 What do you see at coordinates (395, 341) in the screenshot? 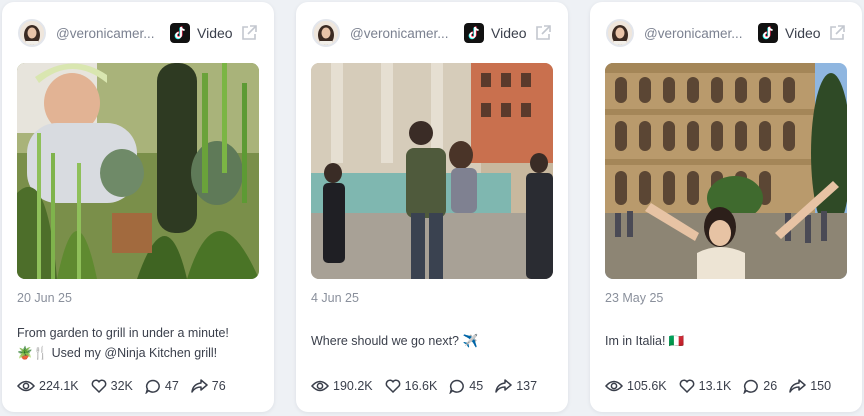
I see `caption-line: Where should we go next? ✈️` at bounding box center [395, 341].